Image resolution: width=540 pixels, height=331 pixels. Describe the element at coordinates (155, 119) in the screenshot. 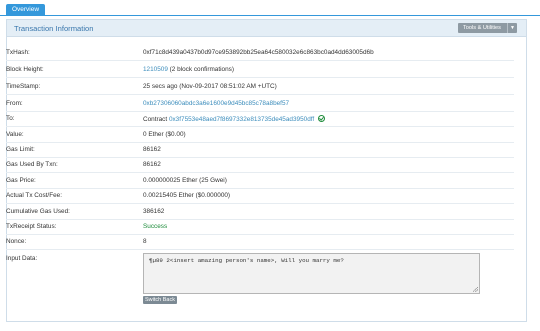

I see `contract-prefix: Contract` at that location.